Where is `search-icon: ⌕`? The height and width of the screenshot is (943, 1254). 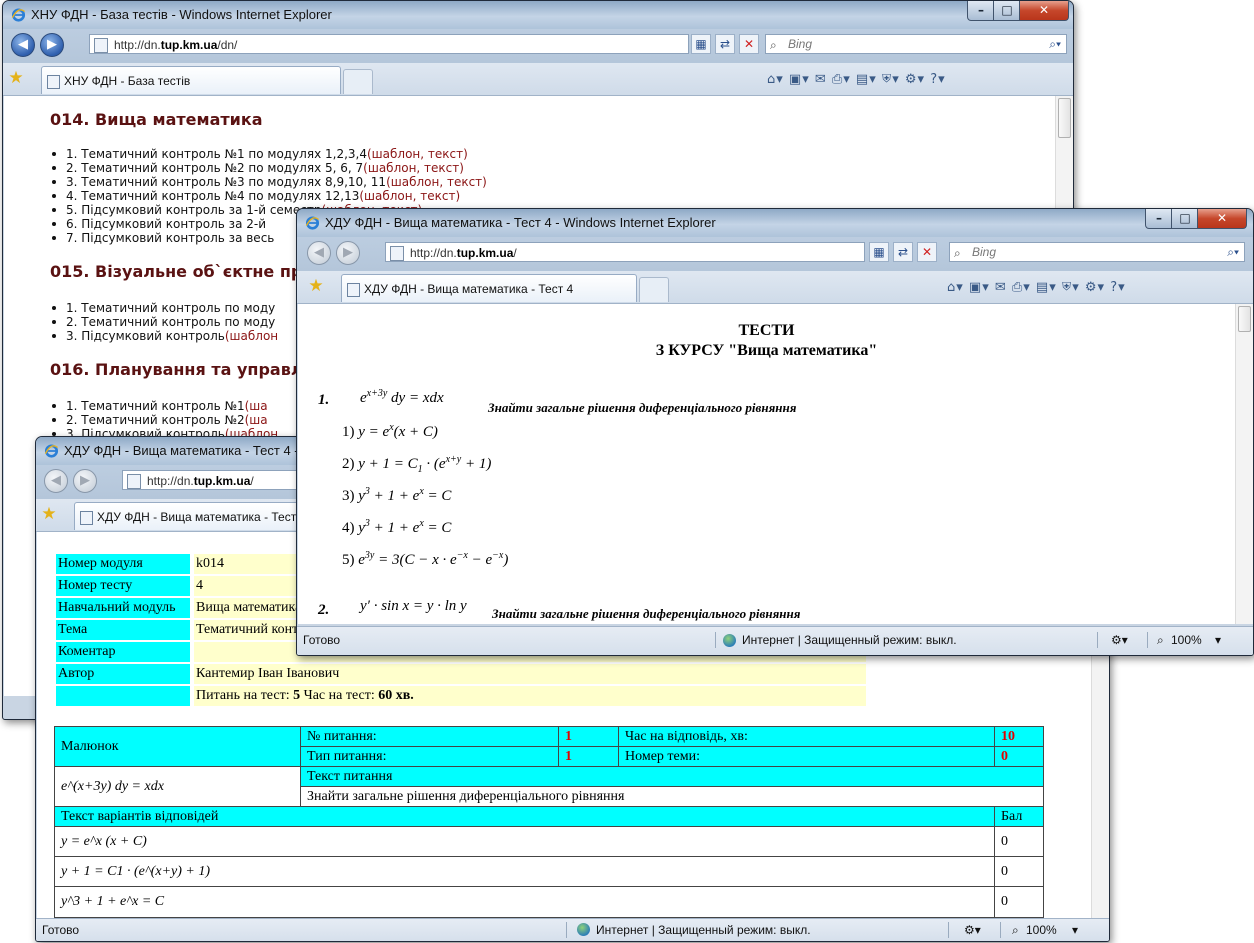 search-icon: ⌕ is located at coordinates (773, 45).